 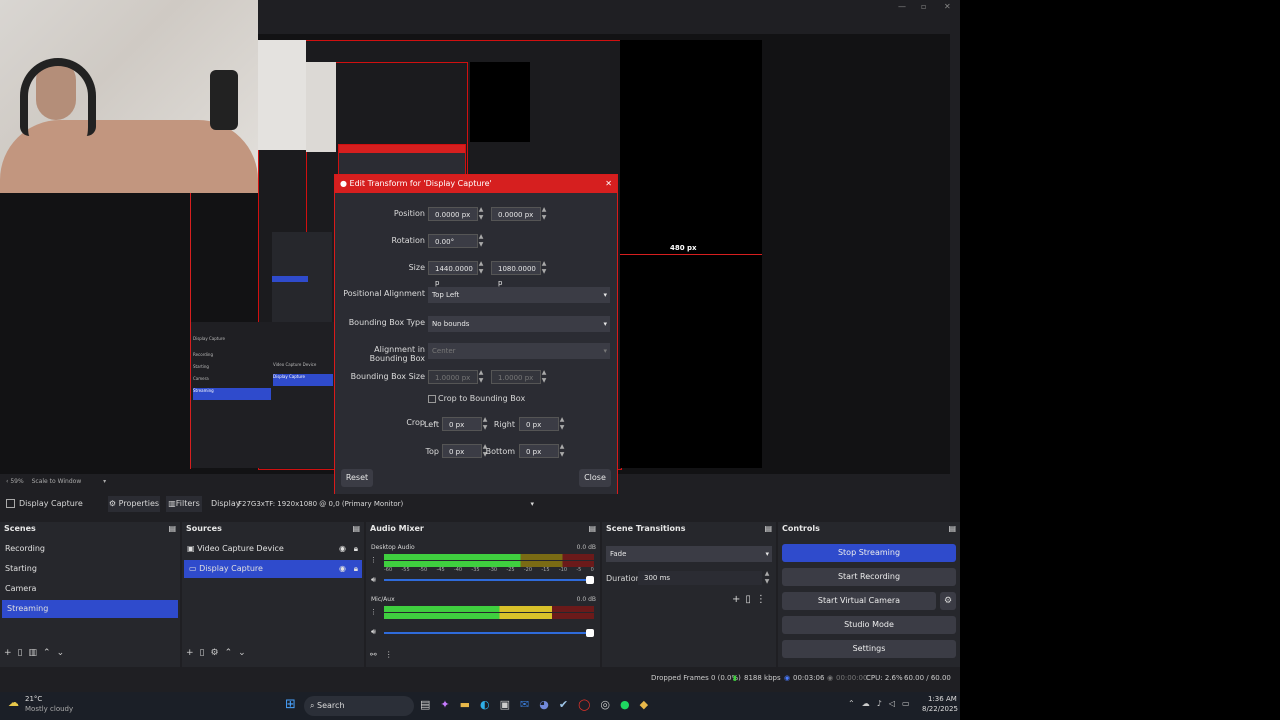 What do you see at coordinates (519, 324) in the screenshot?
I see `bounding-box-type-select: No bounds ▾` at bounding box center [519, 324].